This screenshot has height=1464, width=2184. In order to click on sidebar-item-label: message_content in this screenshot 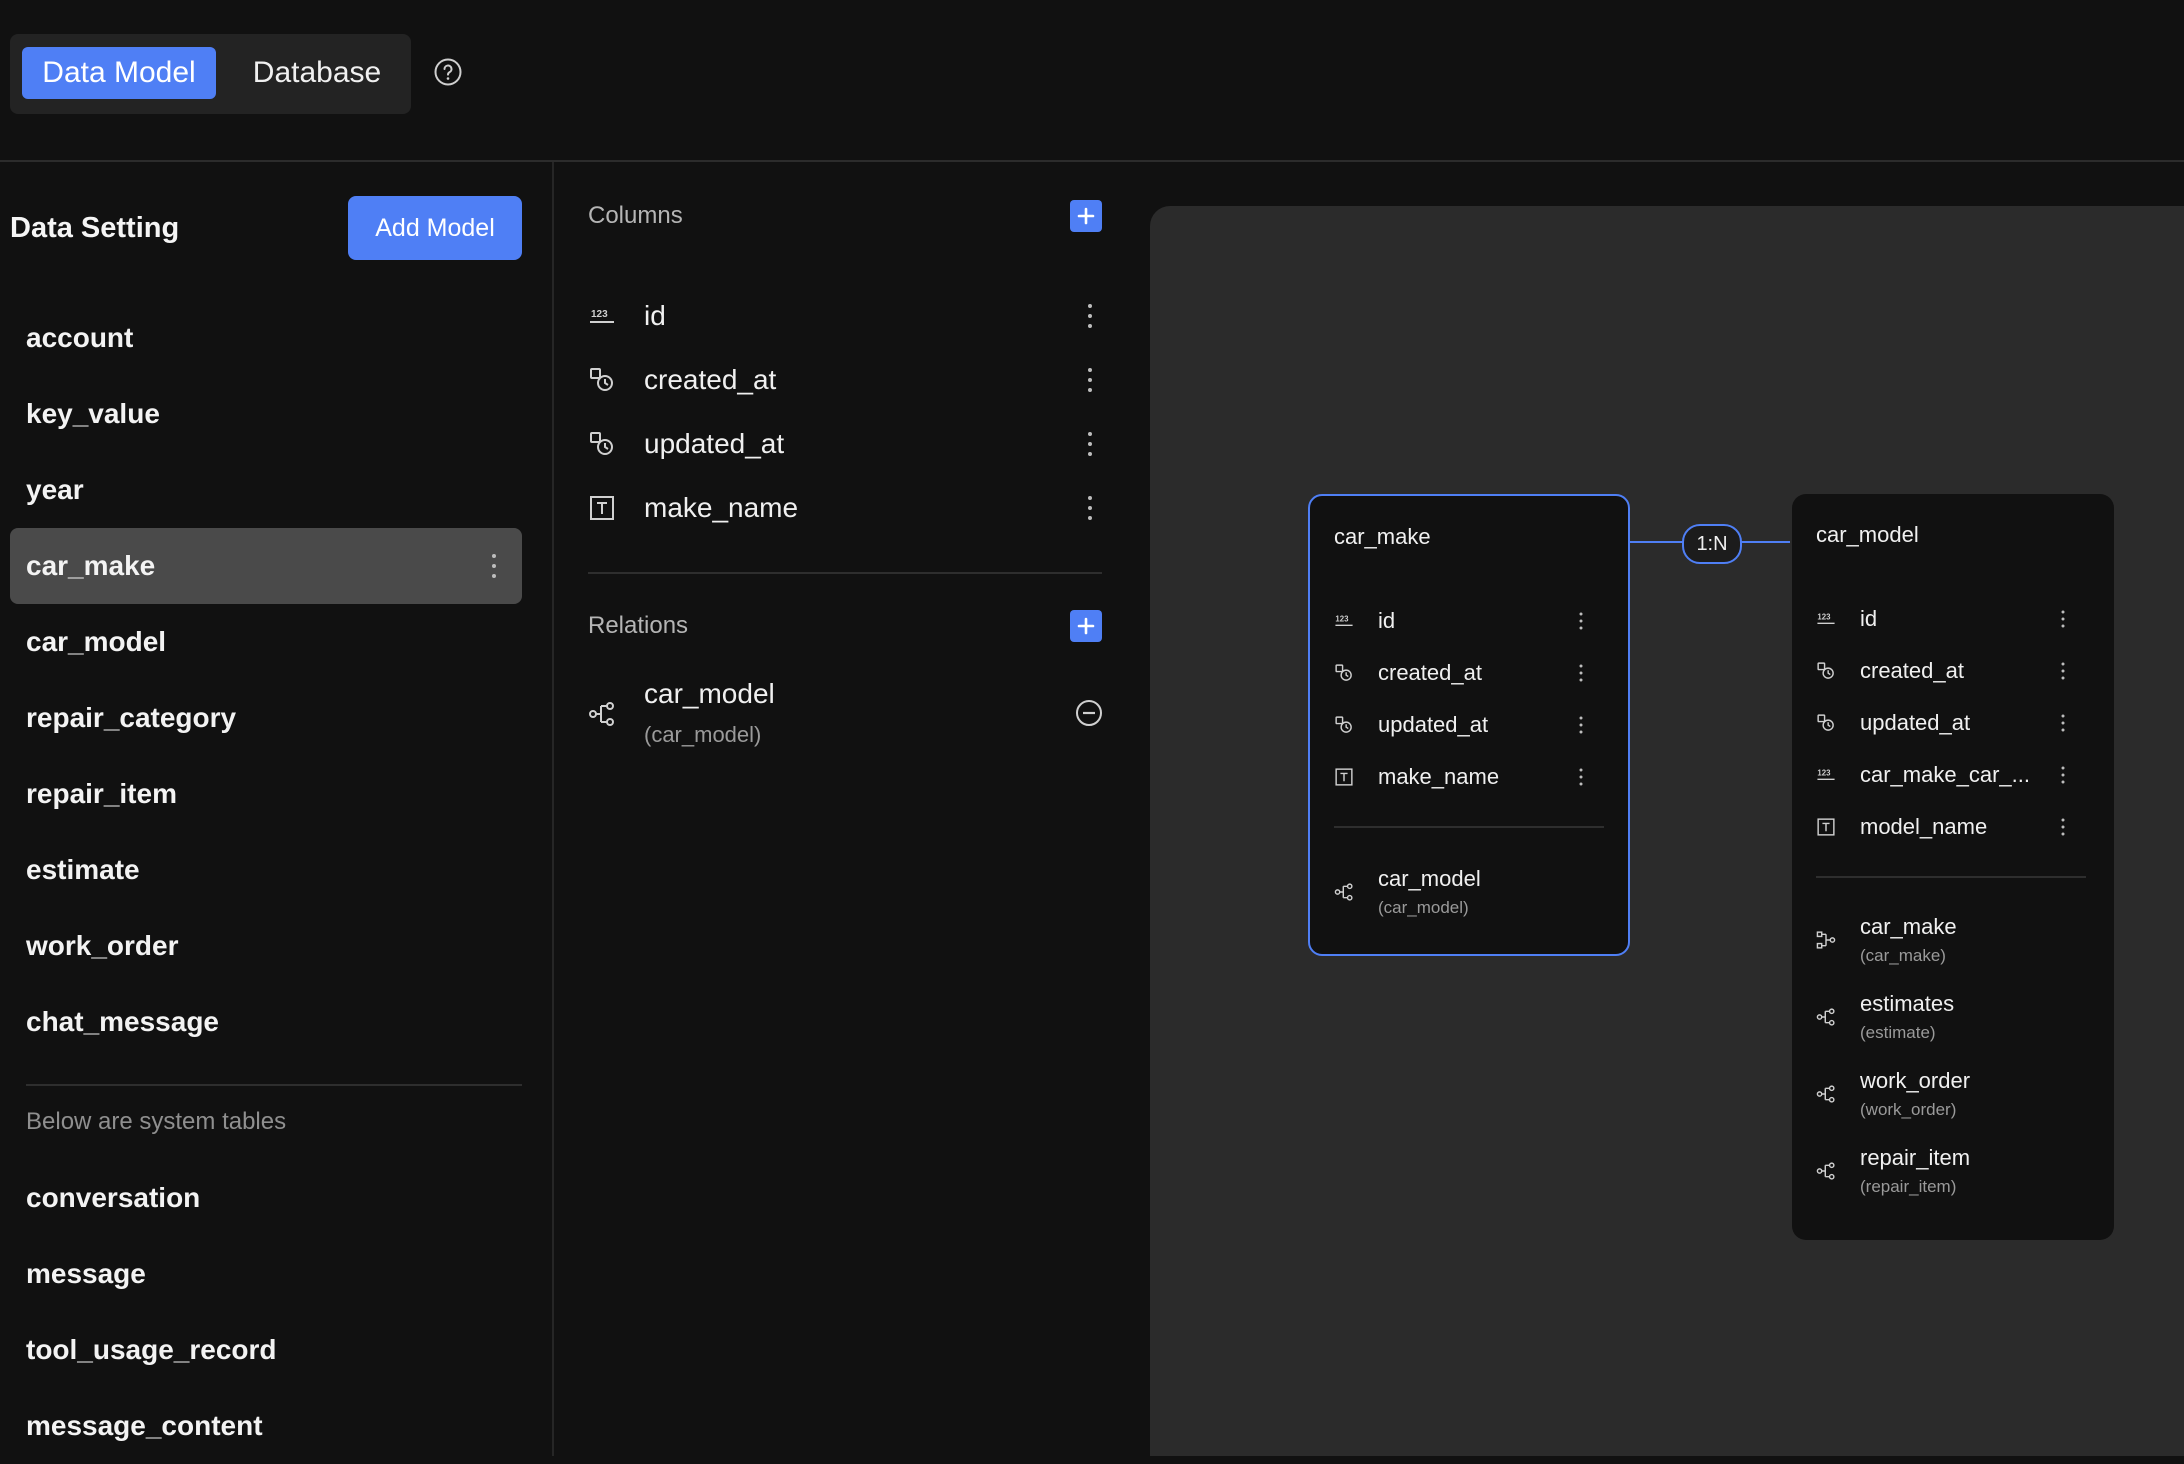, I will do `click(144, 1425)`.